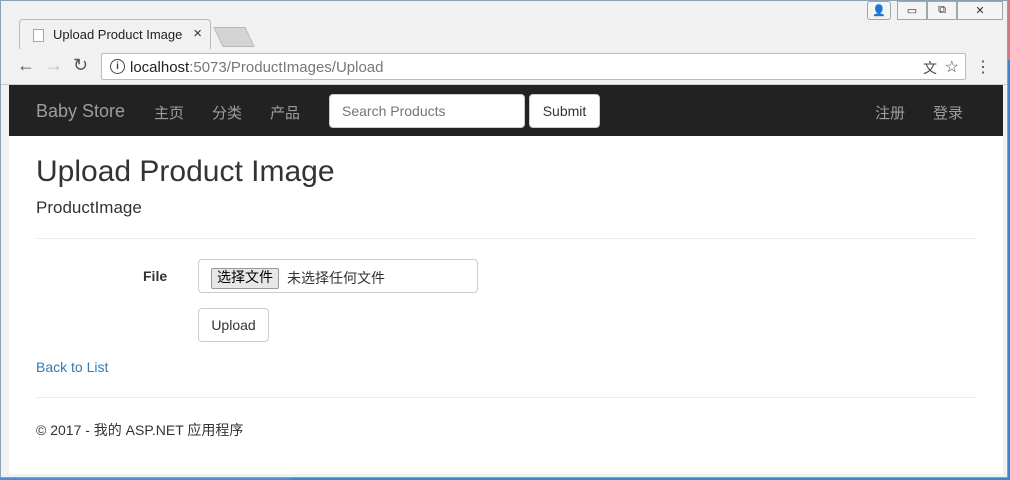  I want to click on search-submit-button: Submit, so click(564, 111).